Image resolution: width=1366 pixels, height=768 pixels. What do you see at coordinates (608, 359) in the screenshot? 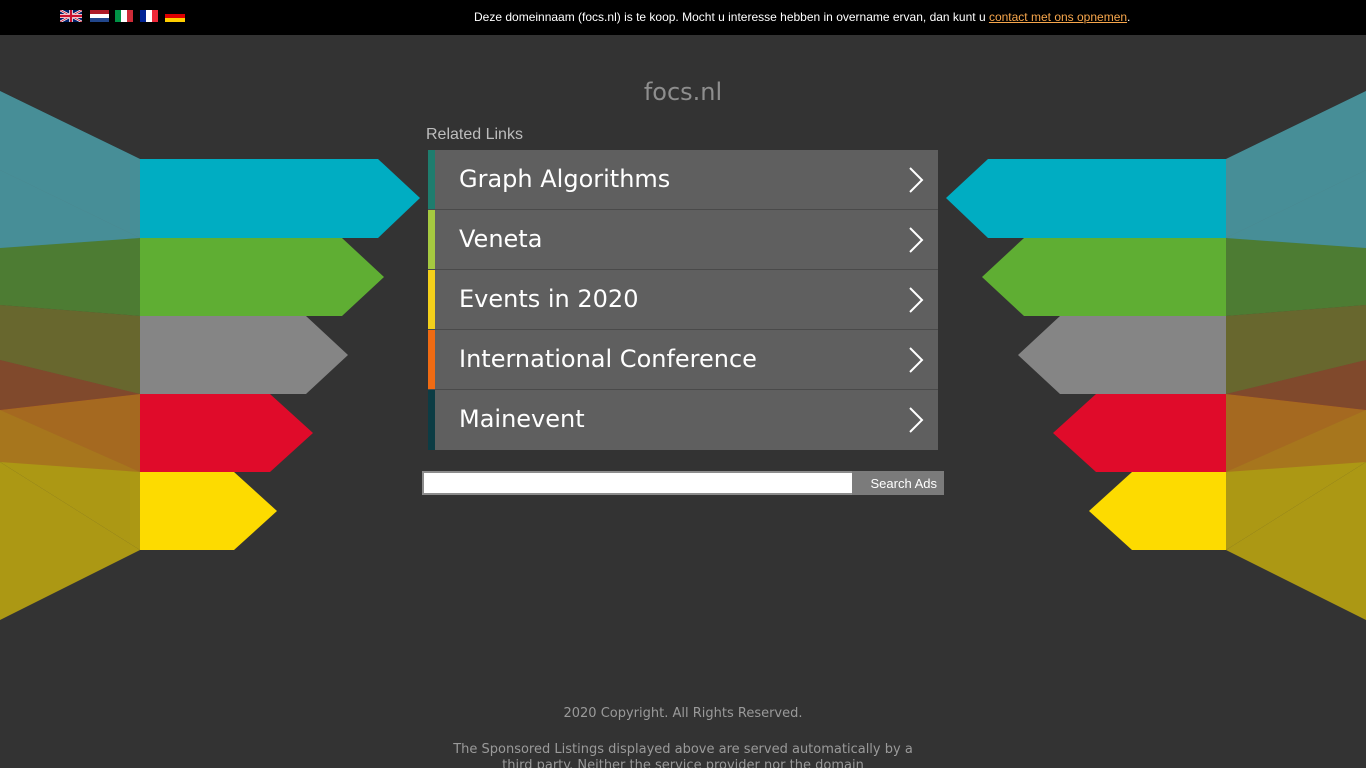
I see `link-label: International Conference` at bounding box center [608, 359].